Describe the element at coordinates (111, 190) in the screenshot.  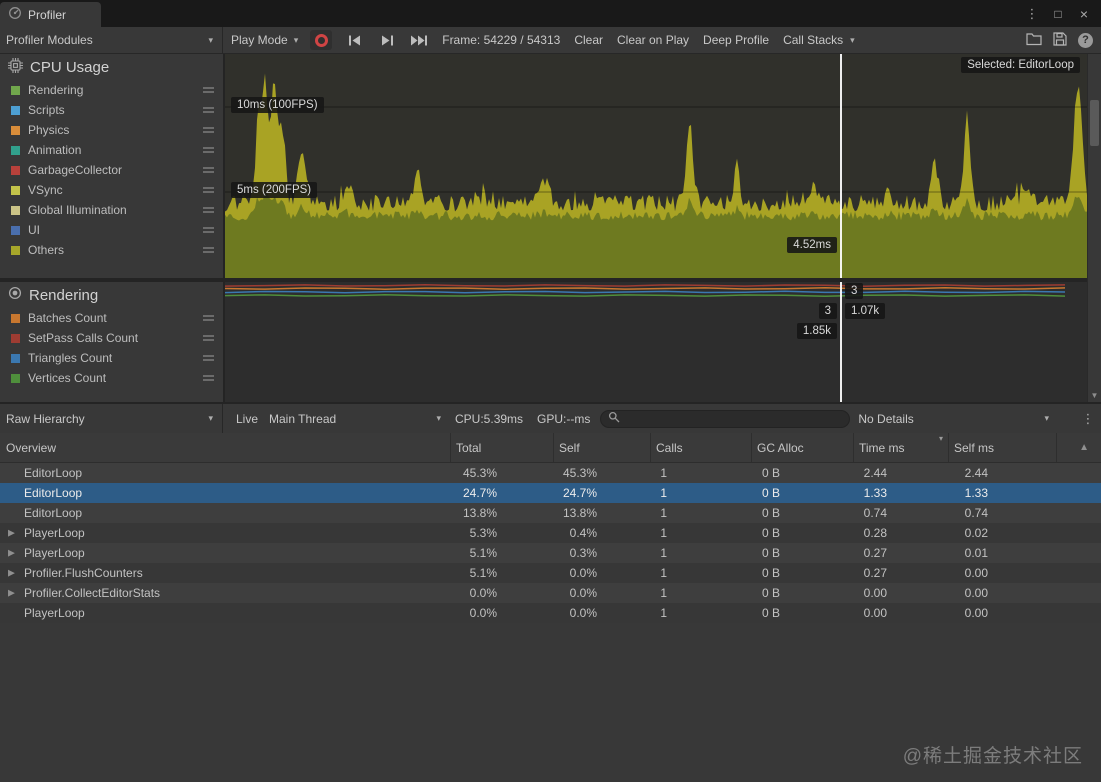
I see `legend-item: VSync` at that location.